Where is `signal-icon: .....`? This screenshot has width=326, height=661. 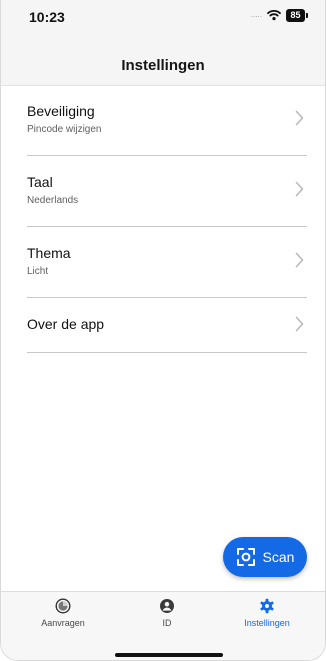
signal-icon: ..... is located at coordinates (256, 14).